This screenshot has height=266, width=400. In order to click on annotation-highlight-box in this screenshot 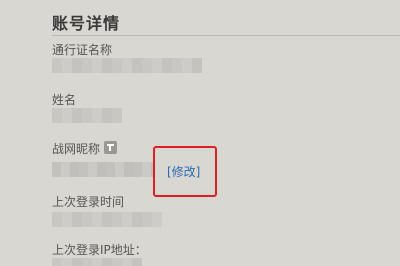, I will do `click(185, 171)`.